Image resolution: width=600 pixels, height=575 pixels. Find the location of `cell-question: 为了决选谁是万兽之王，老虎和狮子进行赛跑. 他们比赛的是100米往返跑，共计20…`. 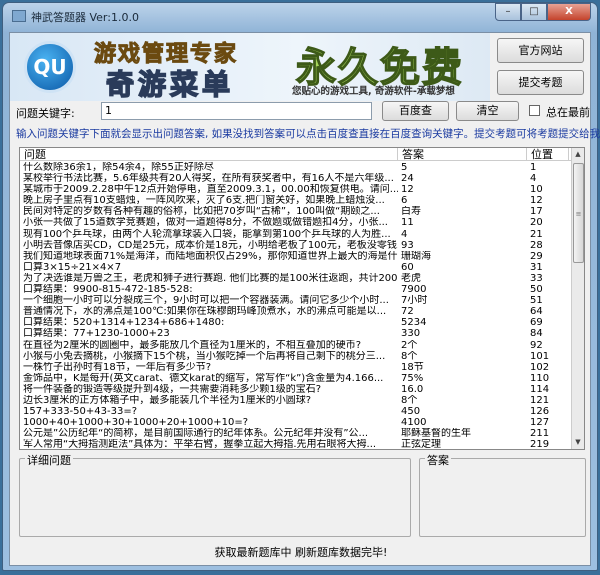

cell-question: 为了决选谁是万兽之王，老虎和狮子进行赛跑. 他们比赛的是100米往返跑，共计20… is located at coordinates (210, 278).